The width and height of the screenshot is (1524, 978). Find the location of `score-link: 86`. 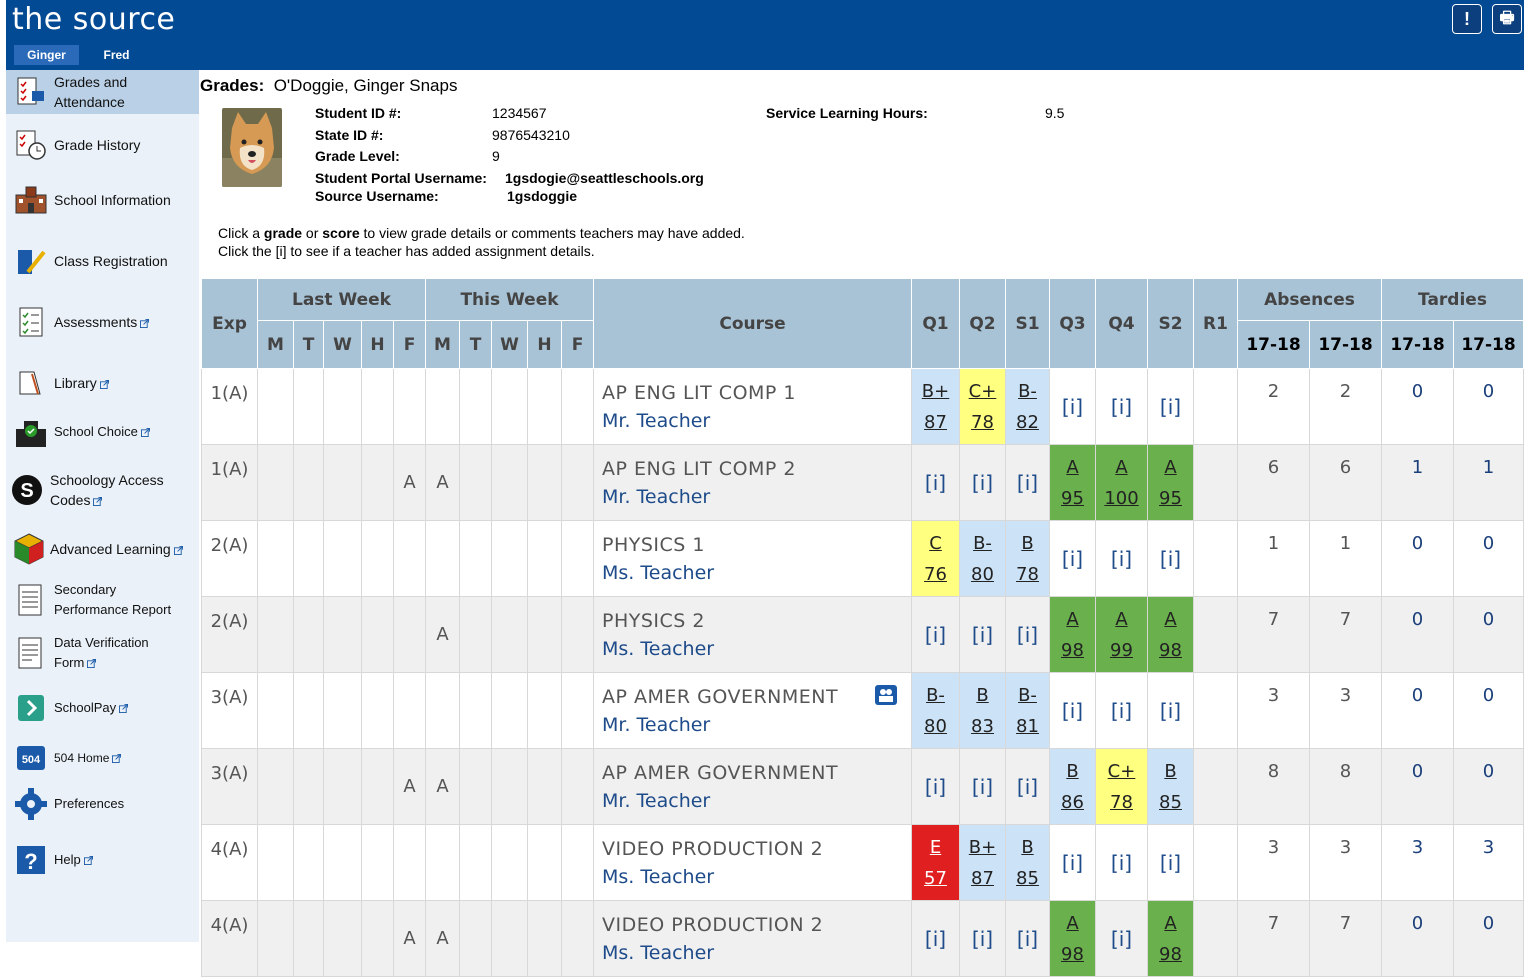

score-link: 86 is located at coordinates (1072, 802).